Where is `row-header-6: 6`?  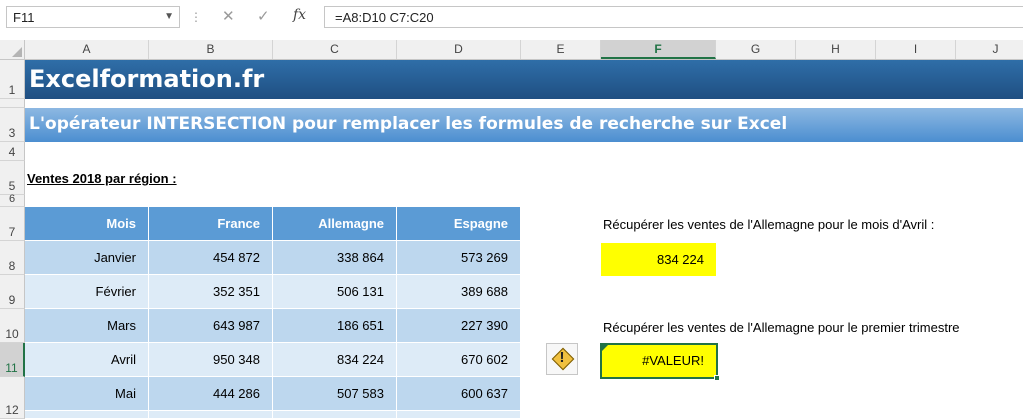
row-header-6: 6 is located at coordinates (12, 200).